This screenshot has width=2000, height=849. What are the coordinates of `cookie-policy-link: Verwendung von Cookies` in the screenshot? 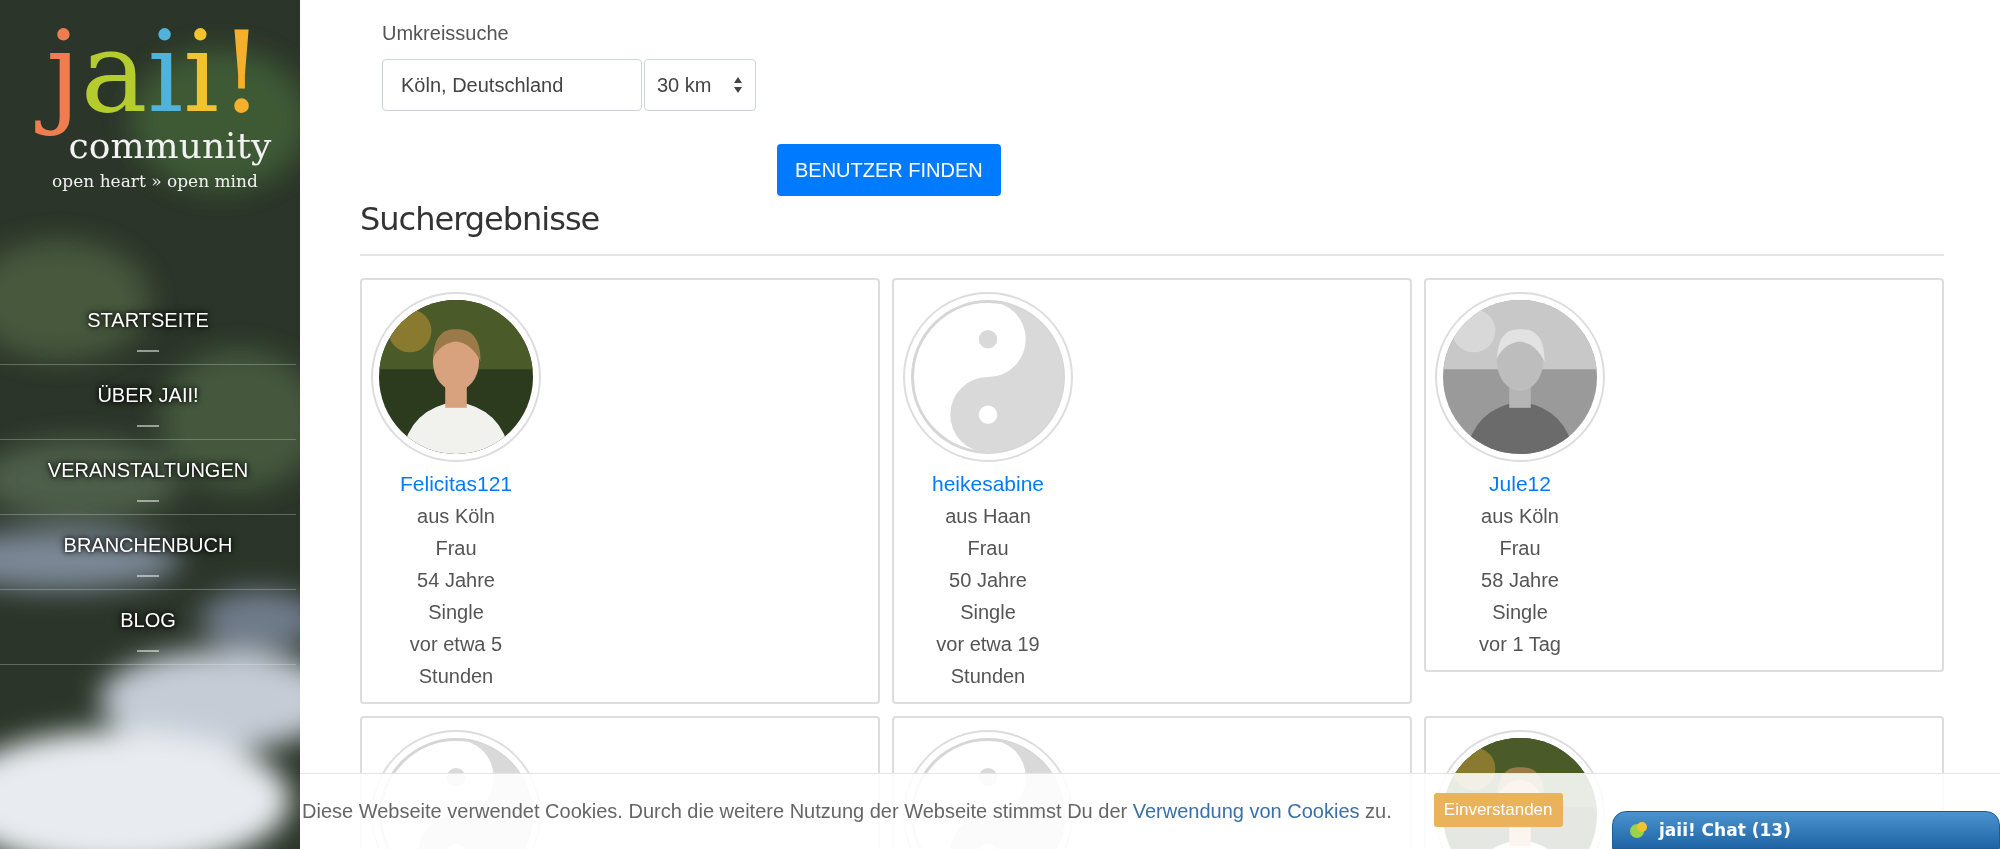 It's located at (1246, 811).